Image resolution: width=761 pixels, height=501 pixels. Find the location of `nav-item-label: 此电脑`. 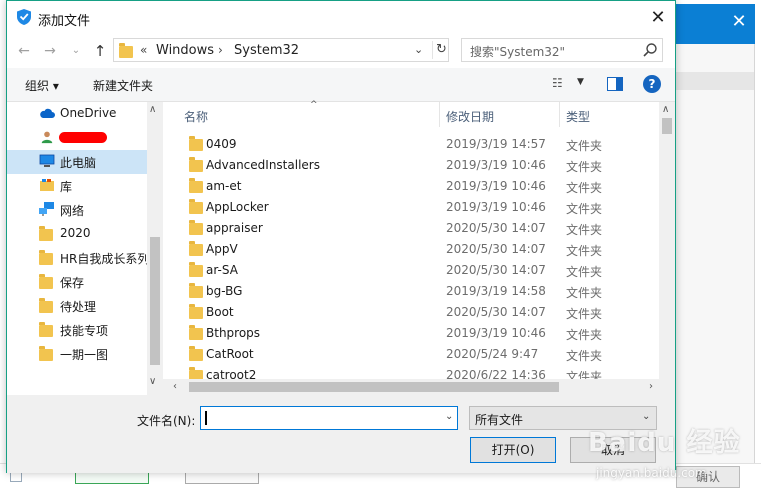

nav-item-label: 此电脑 is located at coordinates (78, 163).